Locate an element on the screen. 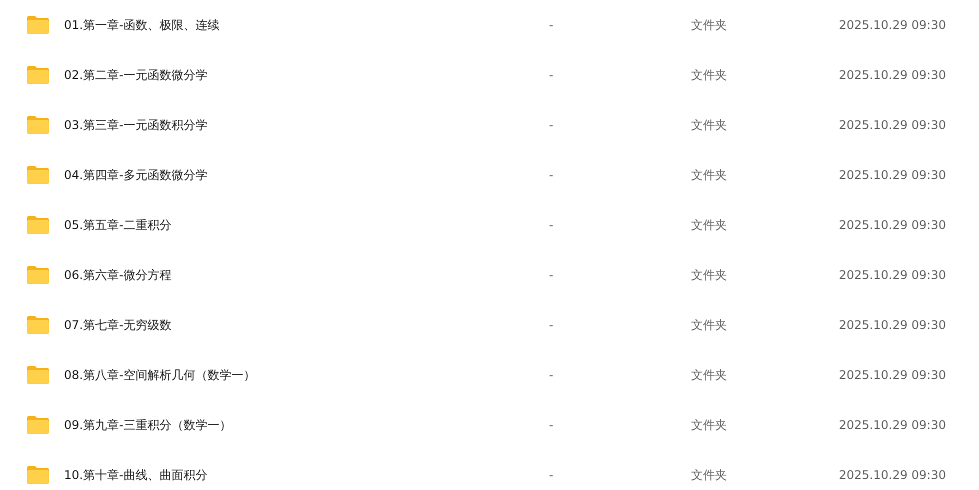  folder-name: 03.第三章-一元函数积分学 is located at coordinates (306, 125).